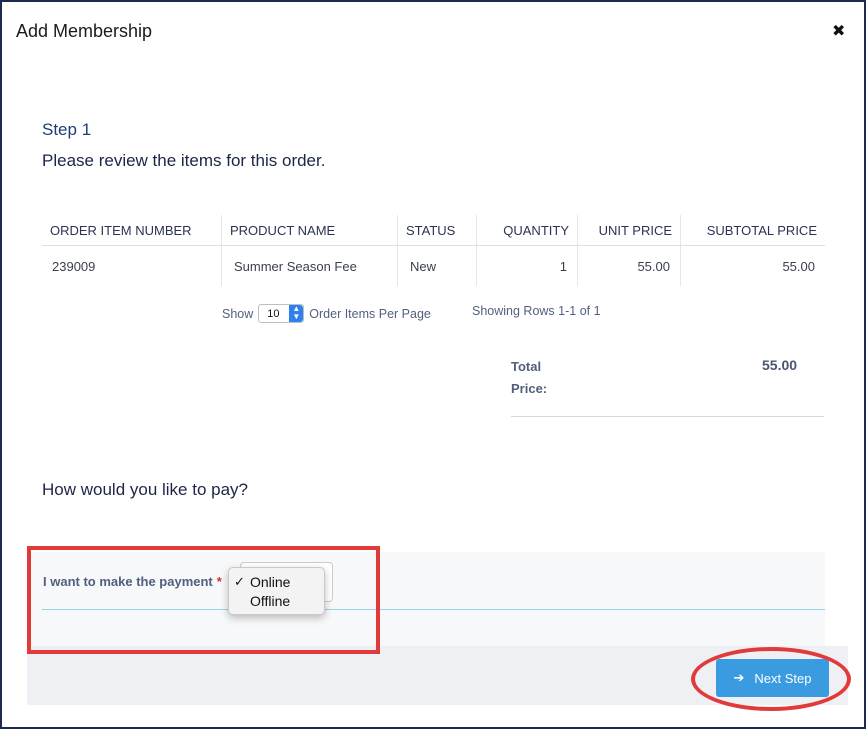 This screenshot has height=729, width=866. What do you see at coordinates (145, 489) in the screenshot?
I see `payment-question: How would you like to pay?` at bounding box center [145, 489].